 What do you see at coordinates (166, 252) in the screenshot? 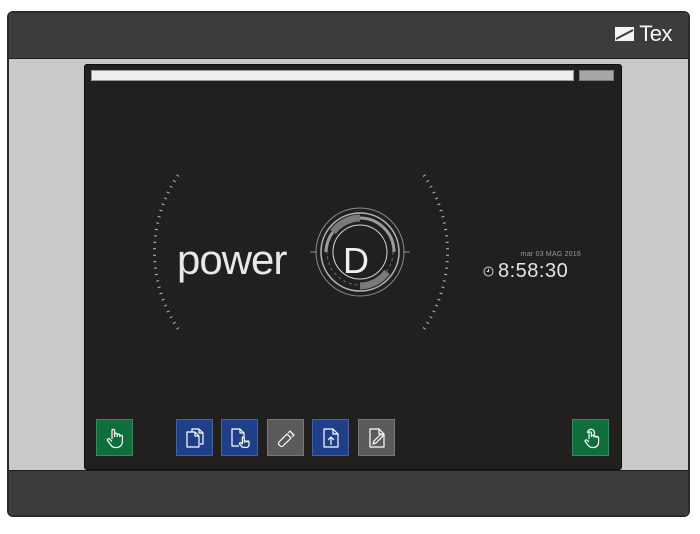
I see `left-tick-arc` at bounding box center [166, 252].